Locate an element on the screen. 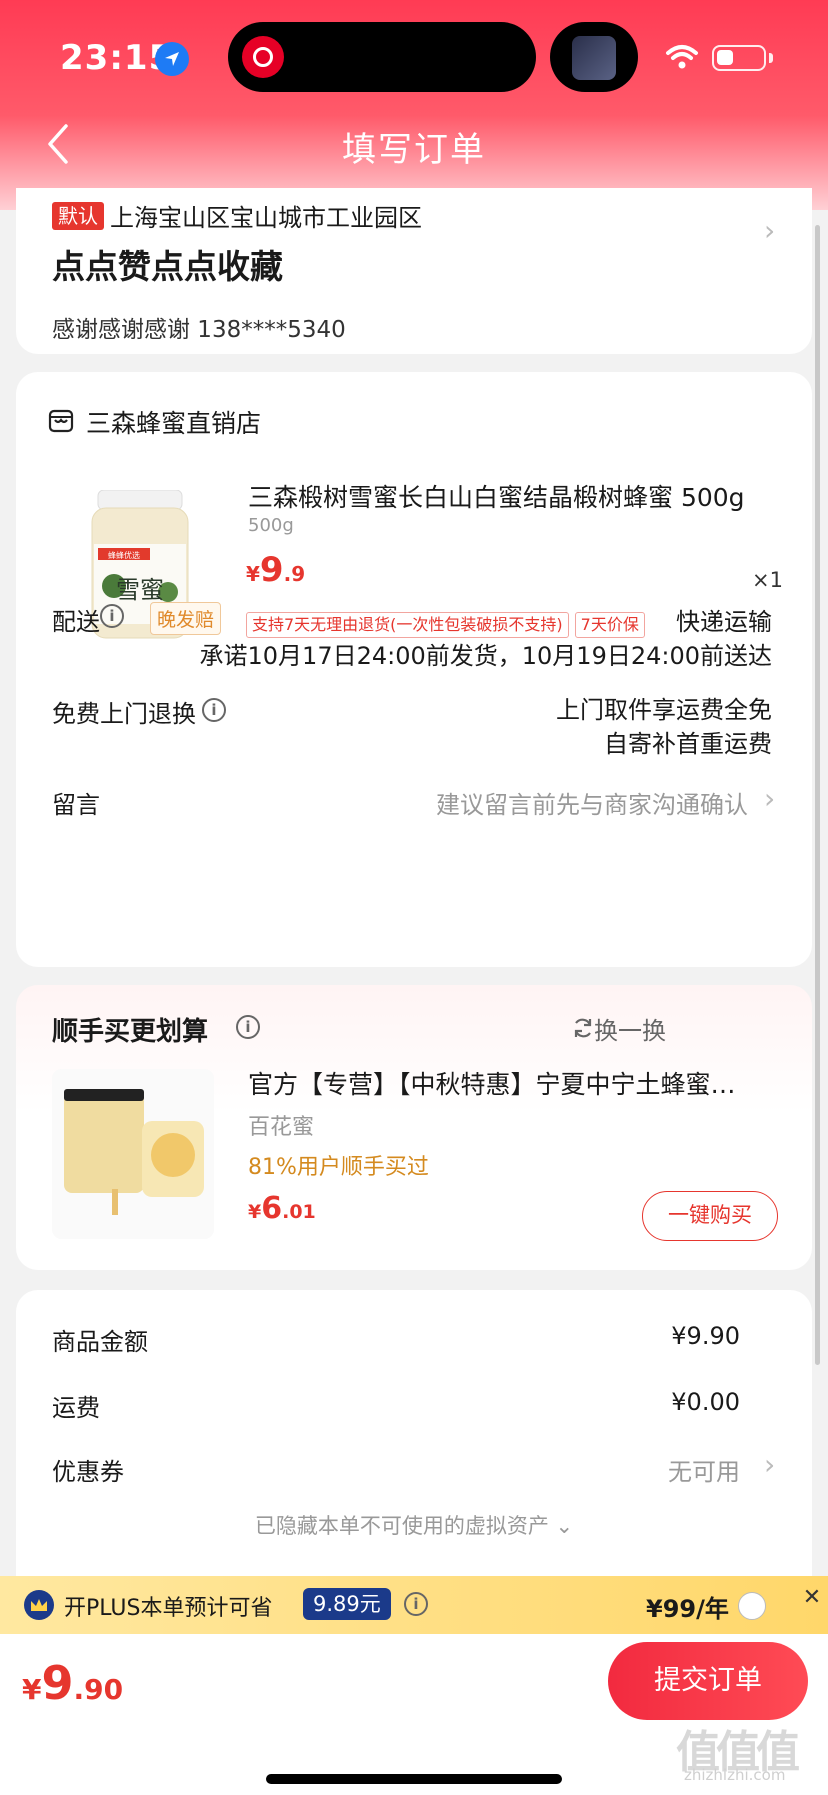  total-currency: ¥ is located at coordinates (32, 1689).